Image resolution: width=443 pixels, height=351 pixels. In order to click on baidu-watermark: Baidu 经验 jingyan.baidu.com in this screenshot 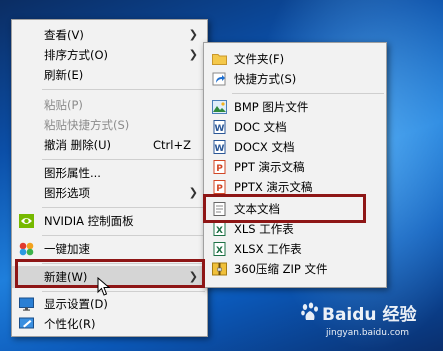, I will do `click(370, 323)`.